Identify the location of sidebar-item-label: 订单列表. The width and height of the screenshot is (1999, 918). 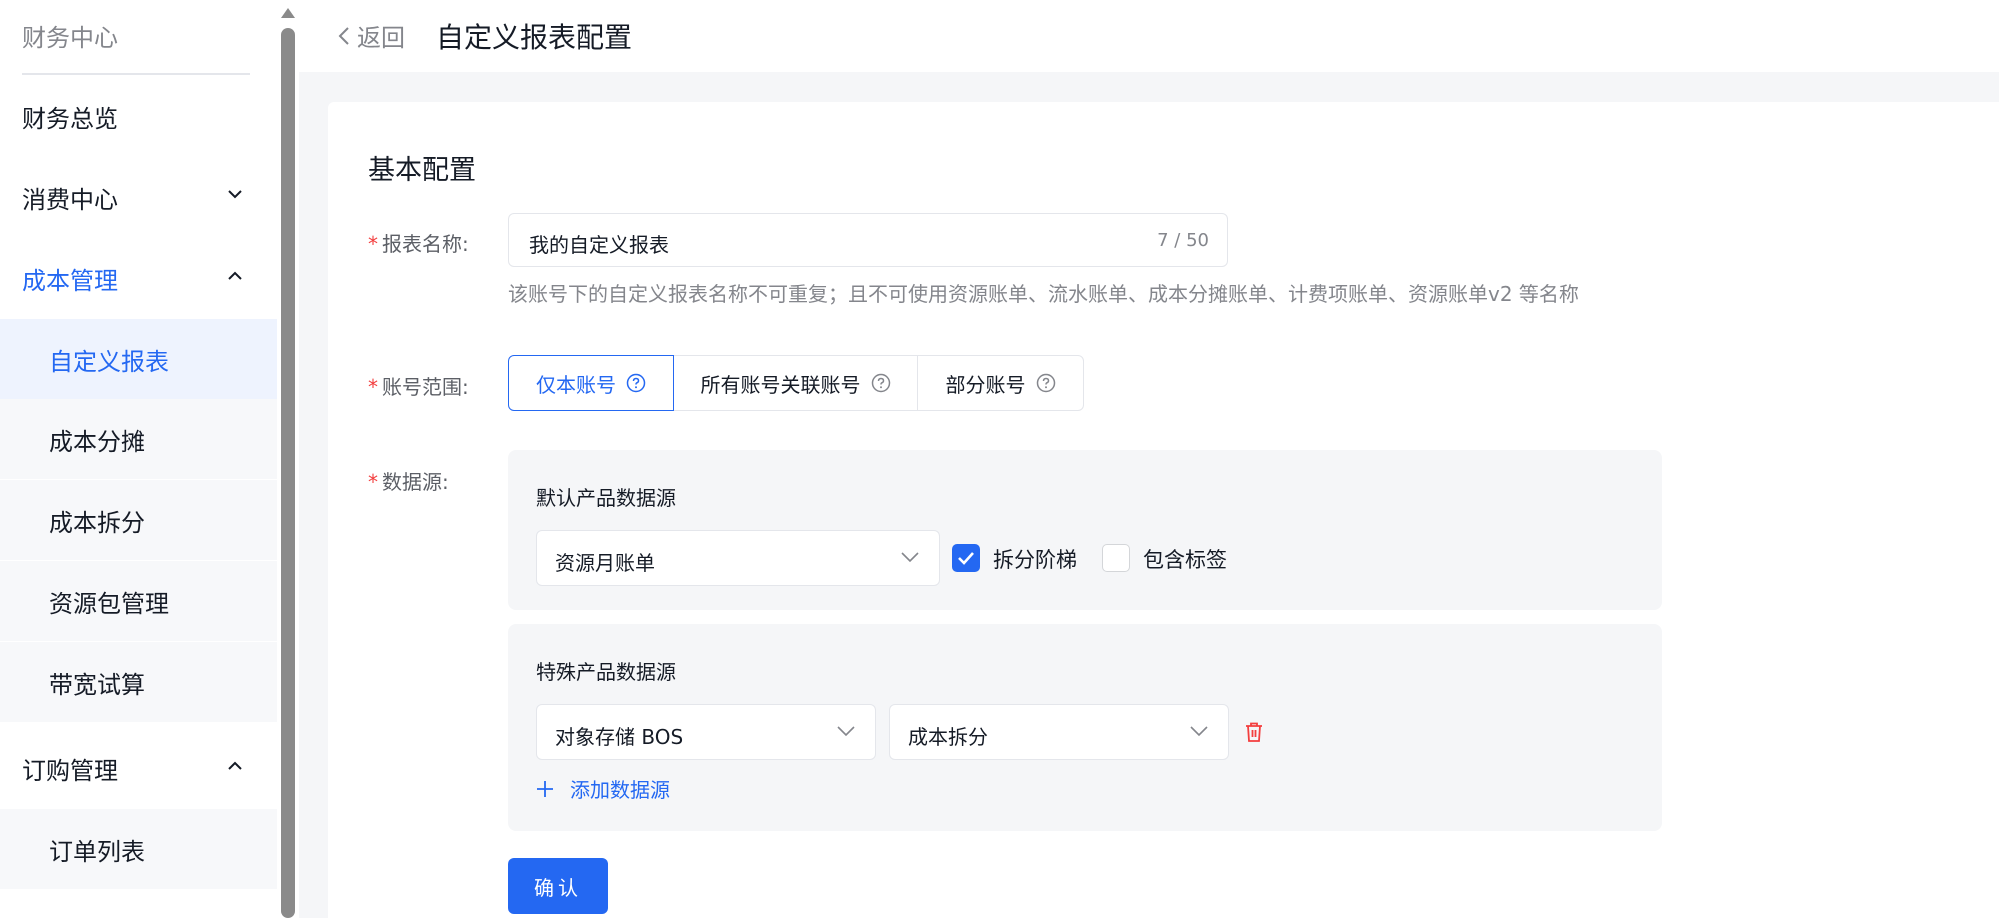
(97, 851).